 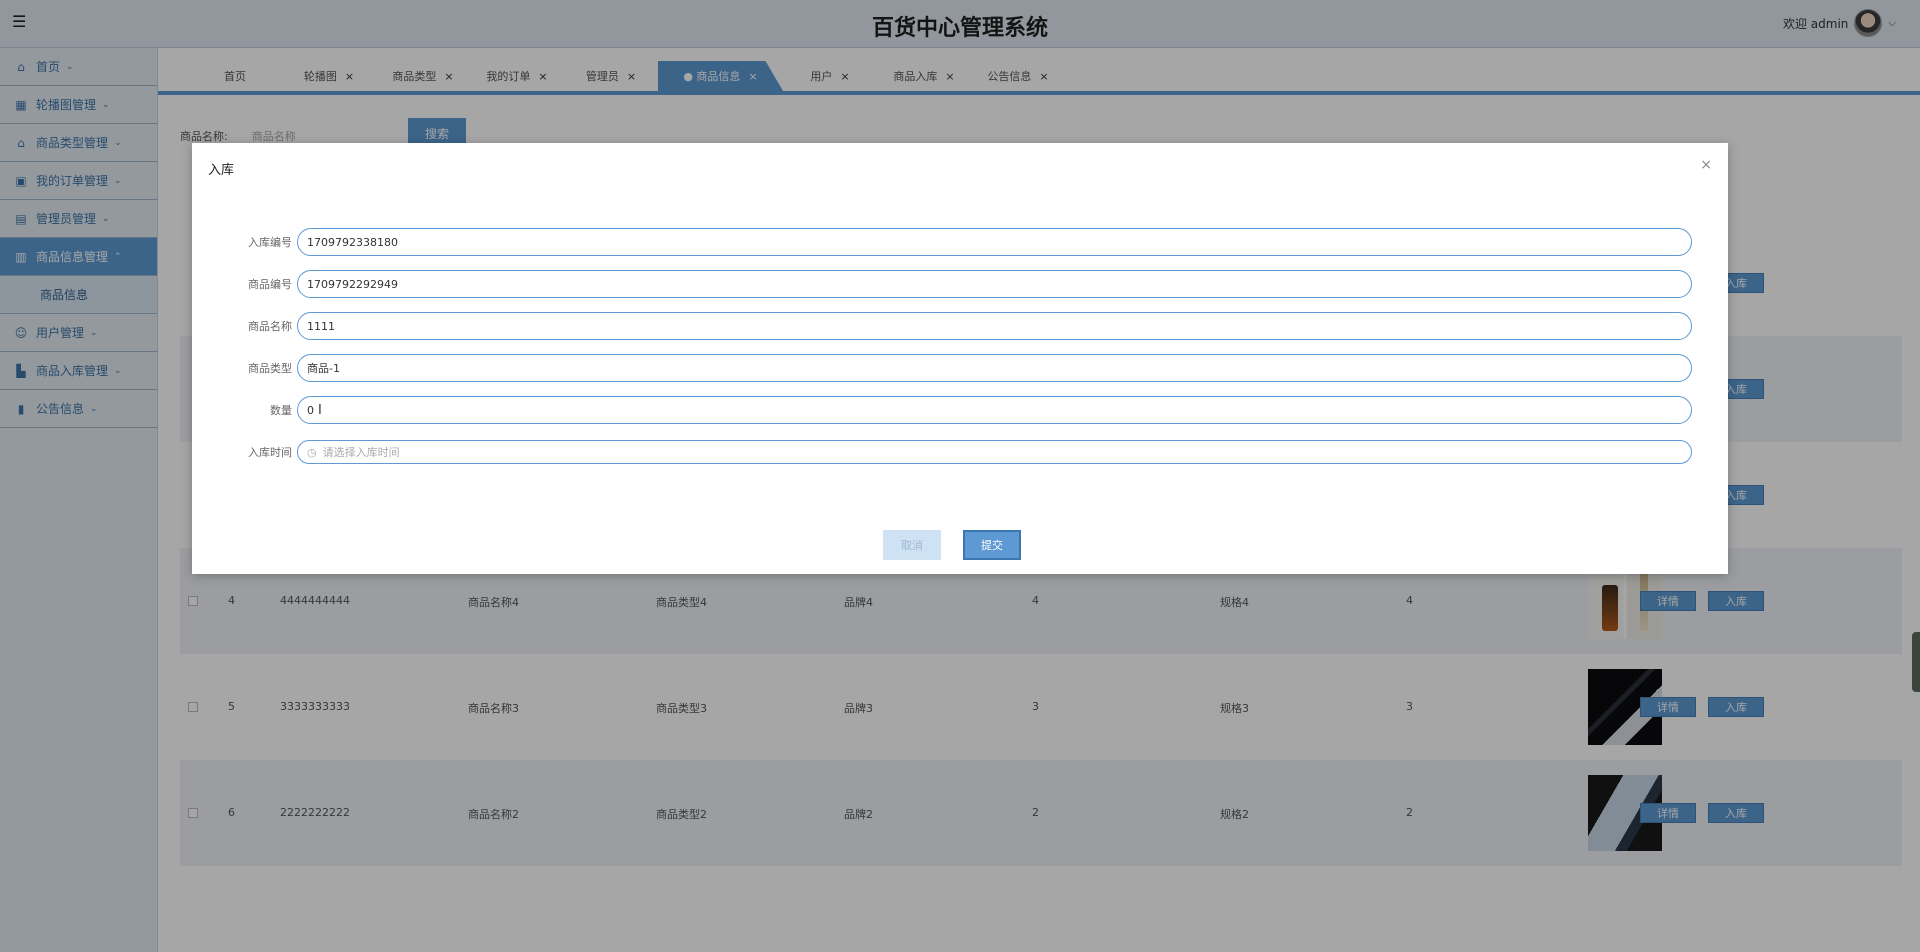 I want to click on form-row: 入库编号 1709792338180, so click(x=960, y=242).